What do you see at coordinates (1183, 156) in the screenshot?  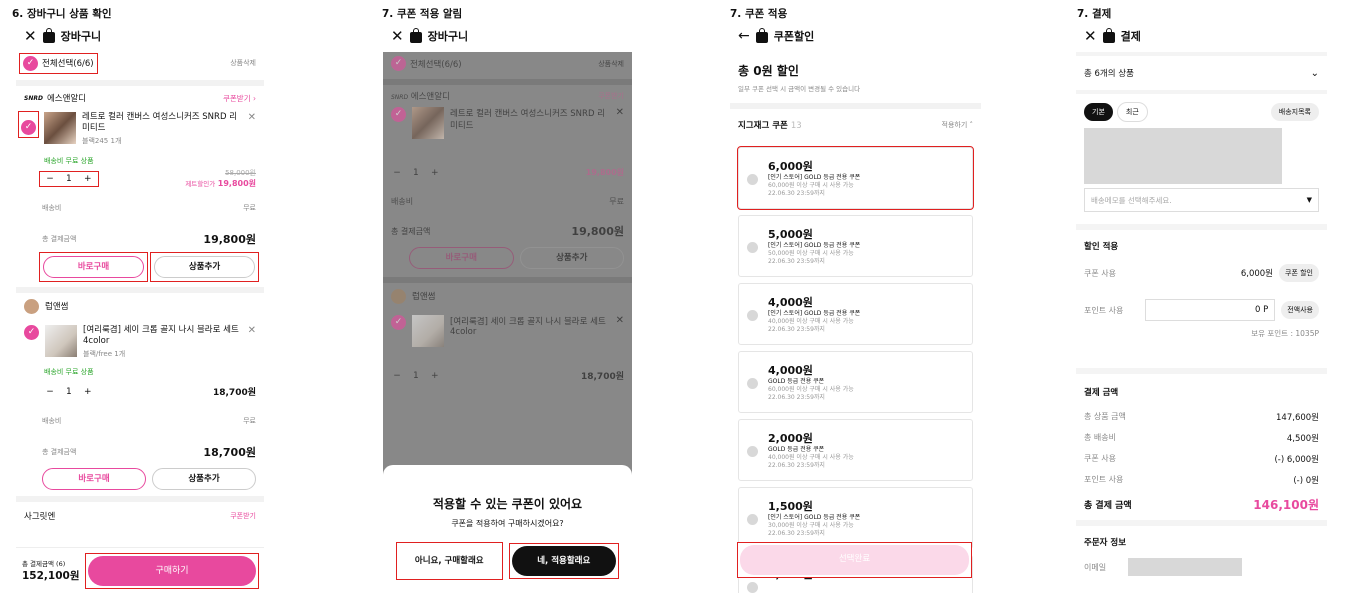 I see `address-placeholder` at bounding box center [1183, 156].